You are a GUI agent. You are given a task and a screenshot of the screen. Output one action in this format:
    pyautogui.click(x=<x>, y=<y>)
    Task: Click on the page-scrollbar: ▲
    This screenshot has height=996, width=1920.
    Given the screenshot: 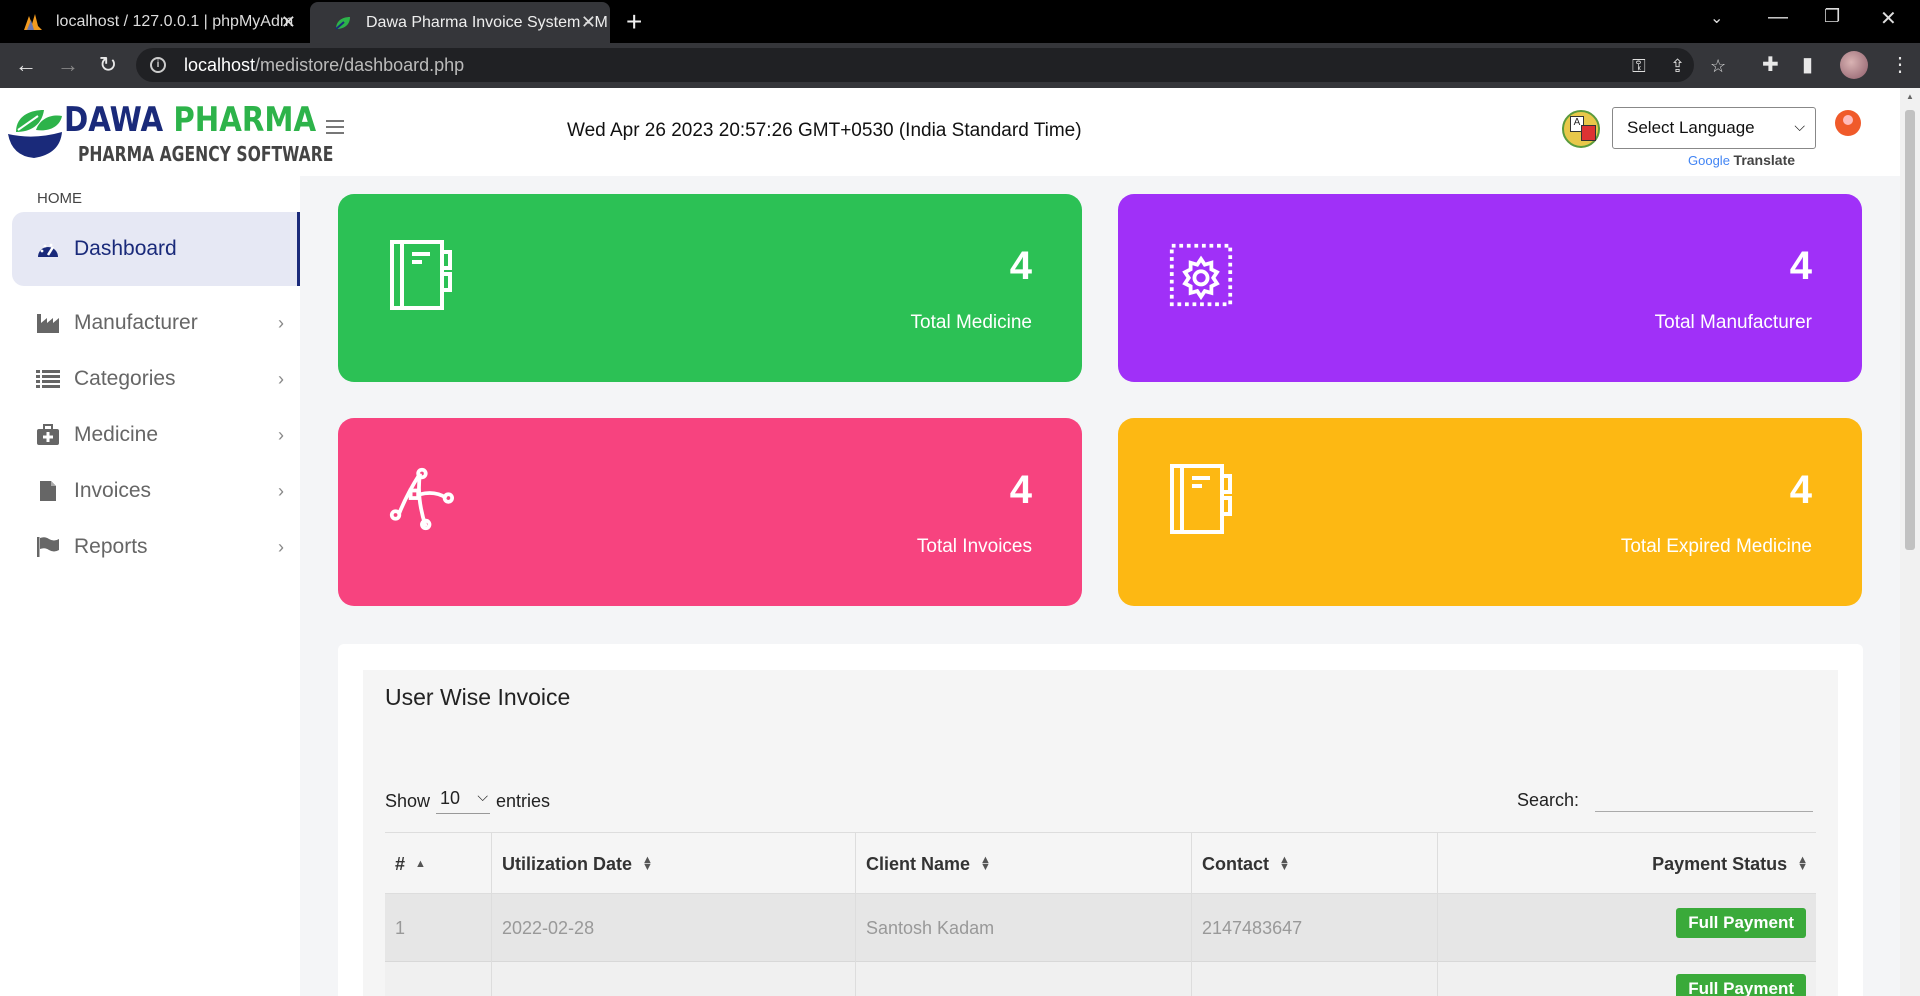 What is the action you would take?
    pyautogui.click(x=1910, y=542)
    